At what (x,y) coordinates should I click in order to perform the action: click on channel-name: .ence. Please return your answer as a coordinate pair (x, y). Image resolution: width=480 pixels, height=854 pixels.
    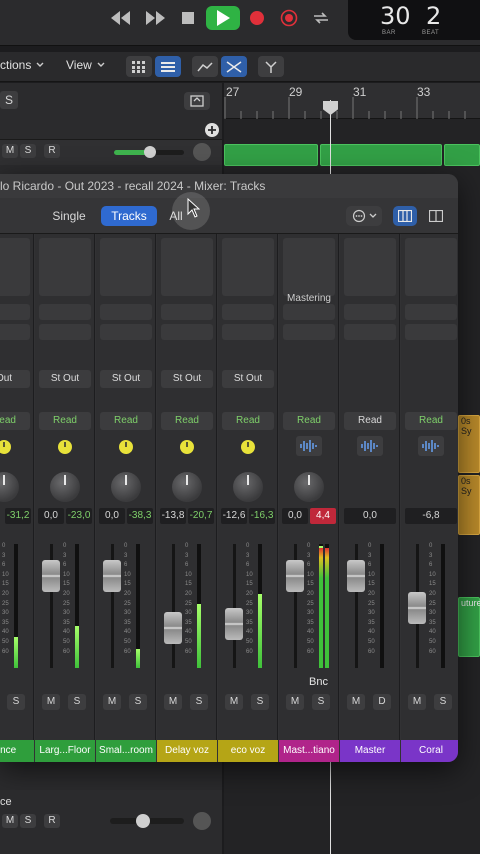
    Looking at the image, I should click on (17, 751).